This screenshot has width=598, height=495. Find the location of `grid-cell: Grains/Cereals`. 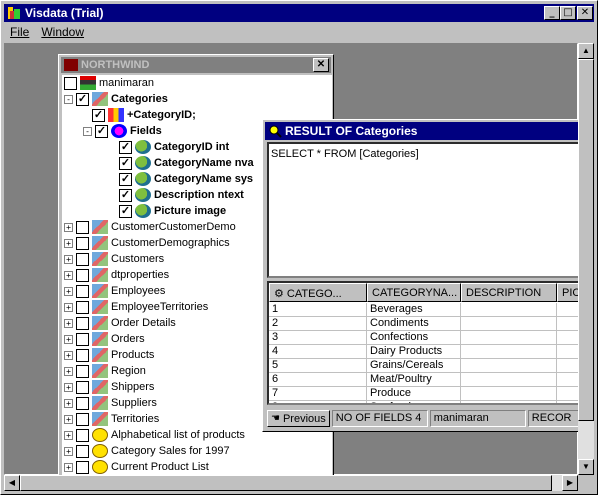

grid-cell: Grains/Cereals is located at coordinates (414, 366).